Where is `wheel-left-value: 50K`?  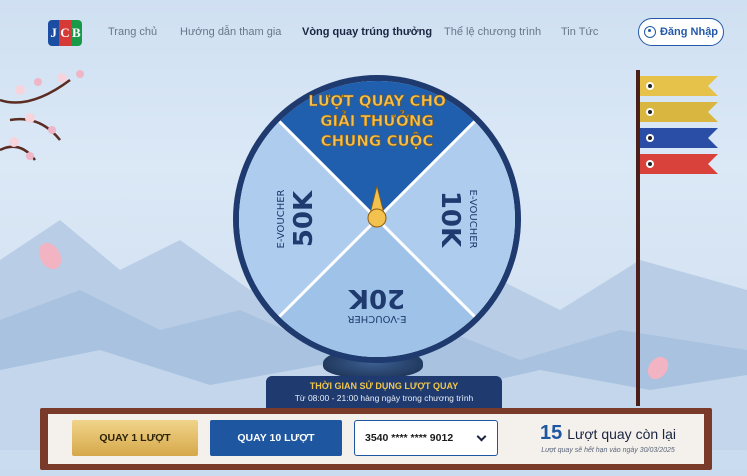 wheel-left-value: 50K is located at coordinates (304, 218).